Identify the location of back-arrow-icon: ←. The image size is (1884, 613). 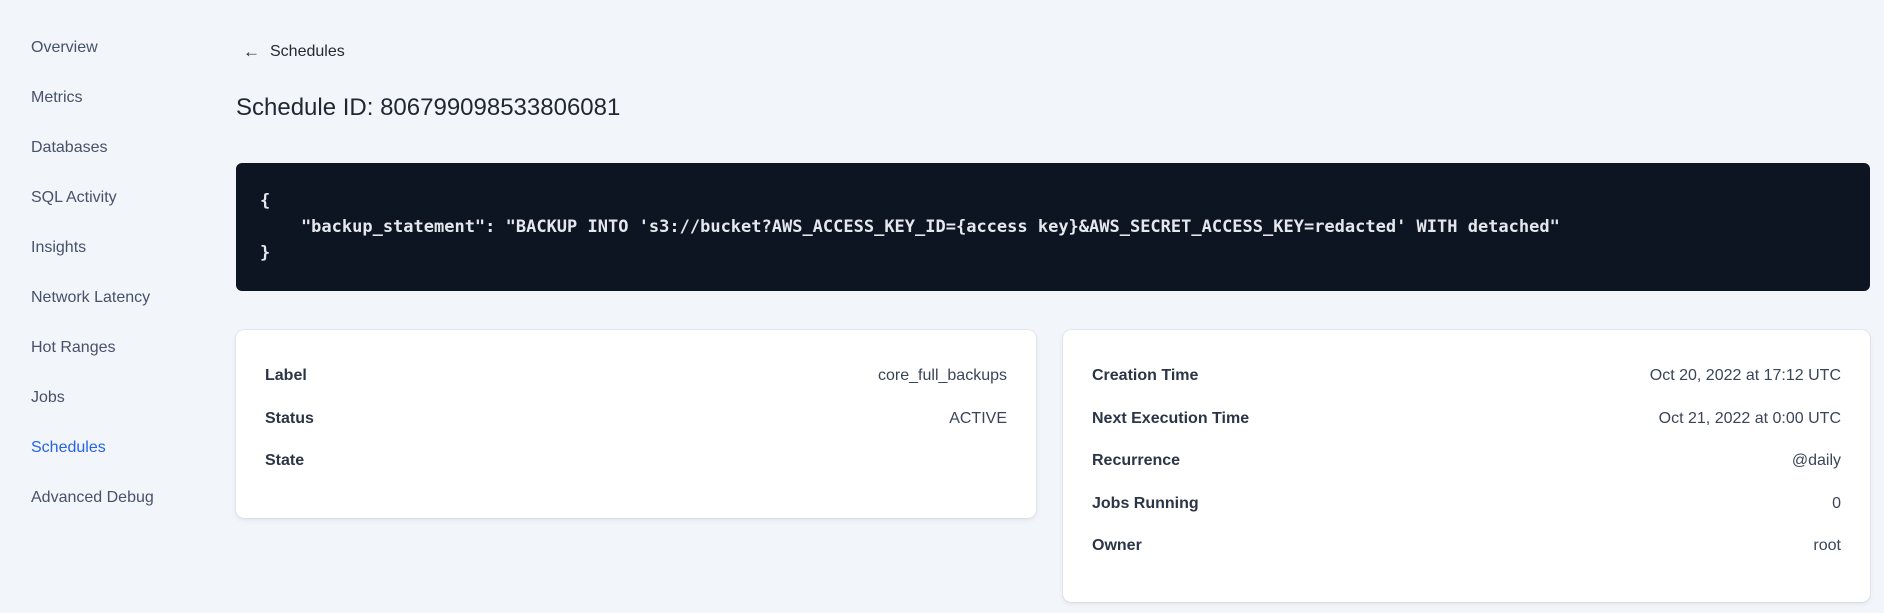
(251, 52).